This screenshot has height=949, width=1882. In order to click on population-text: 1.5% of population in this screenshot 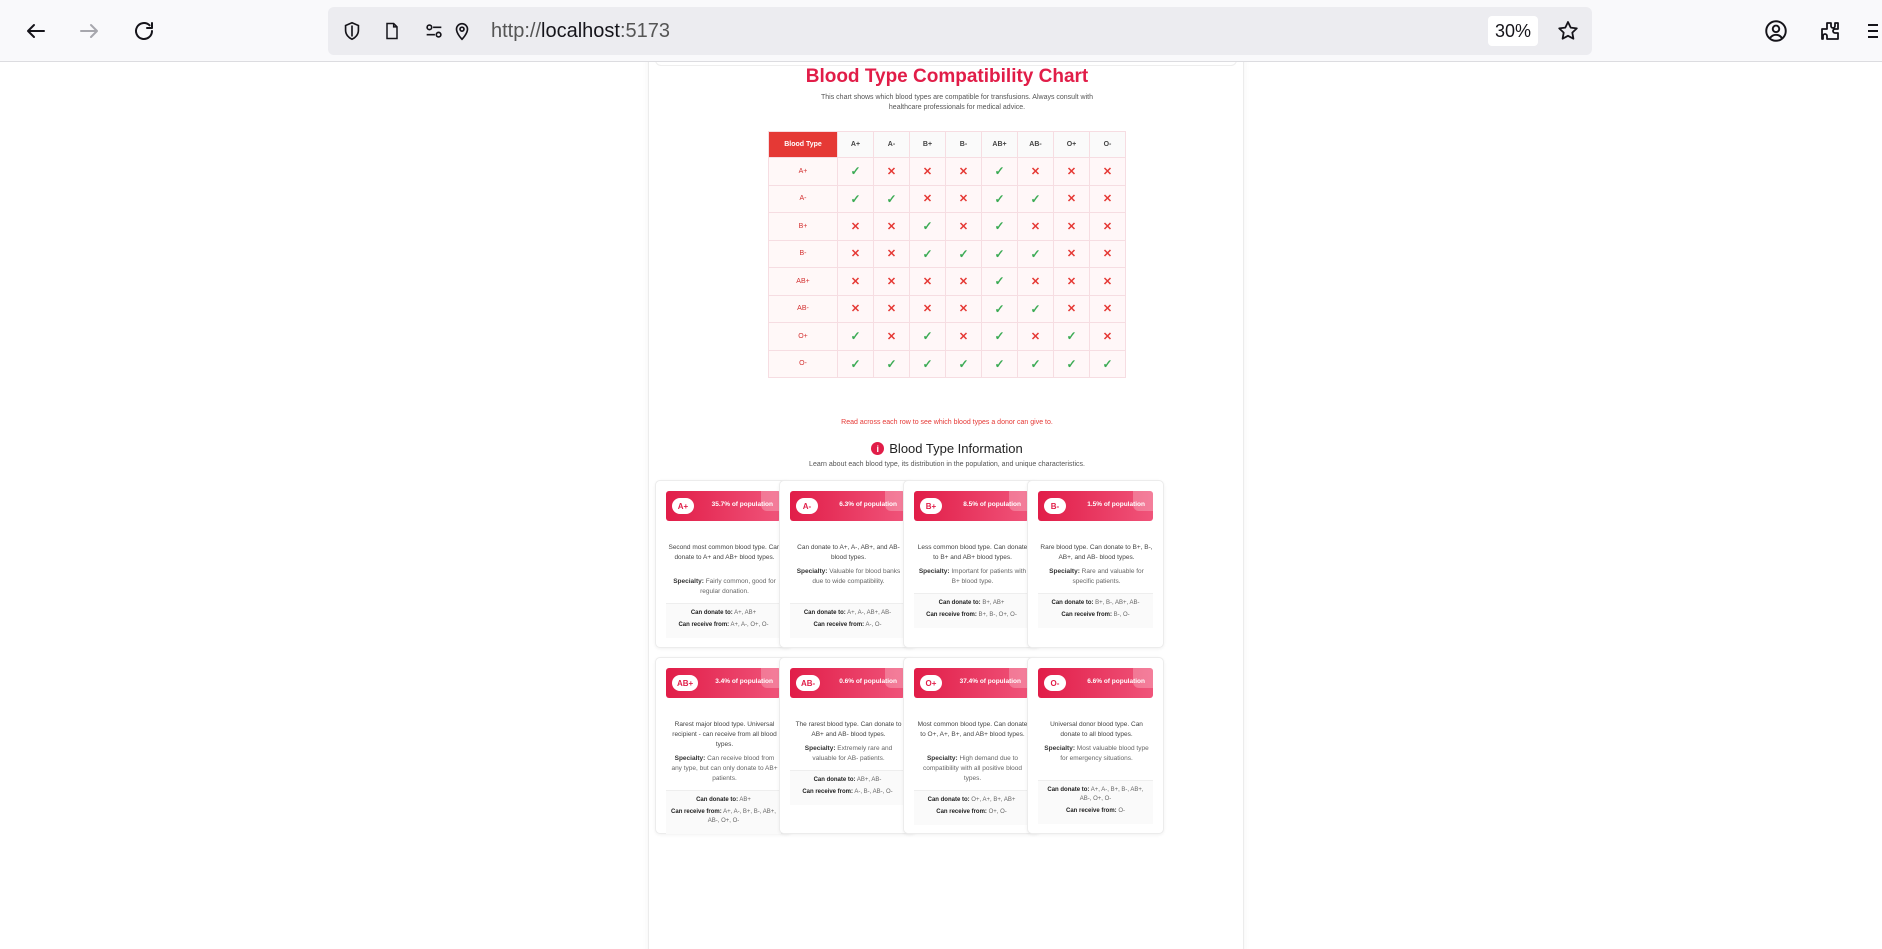, I will do `click(1116, 504)`.